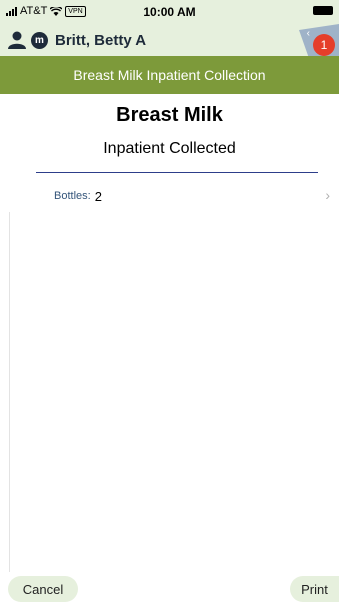 The image size is (339, 605). I want to click on status-bar: AT&T VPN 10:00 AM, so click(169, 13).